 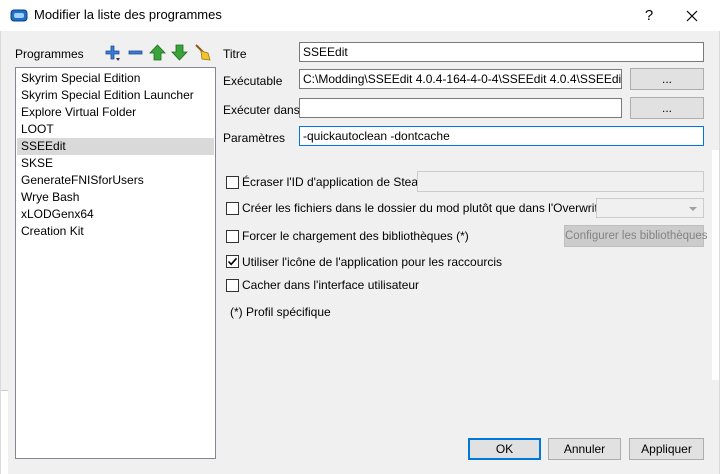 I want to click on remove-program-button, so click(x=135, y=52).